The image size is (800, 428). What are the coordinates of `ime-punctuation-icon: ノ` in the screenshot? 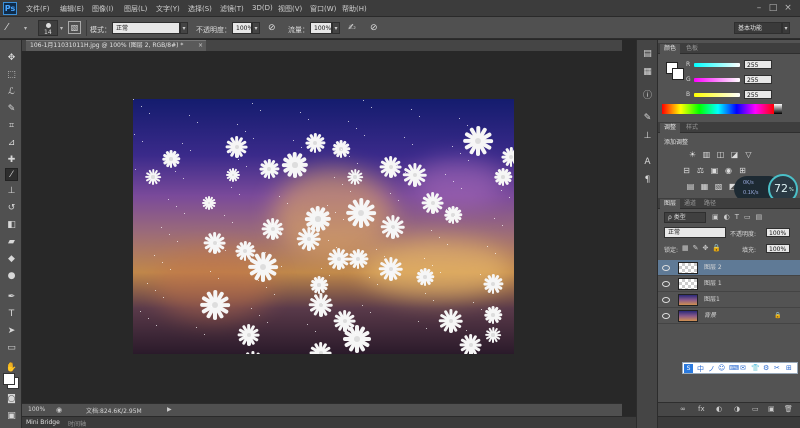 It's located at (711, 369).